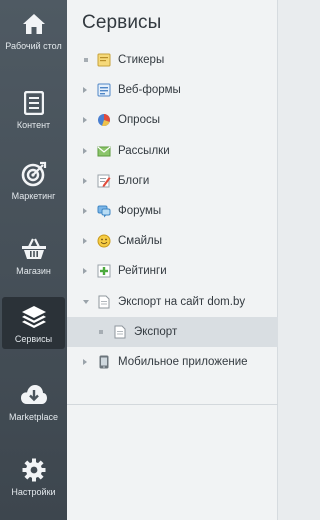 The height and width of the screenshot is (520, 320). Describe the element at coordinates (134, 180) in the screenshot. I see `menu-item-label: Блоги` at that location.